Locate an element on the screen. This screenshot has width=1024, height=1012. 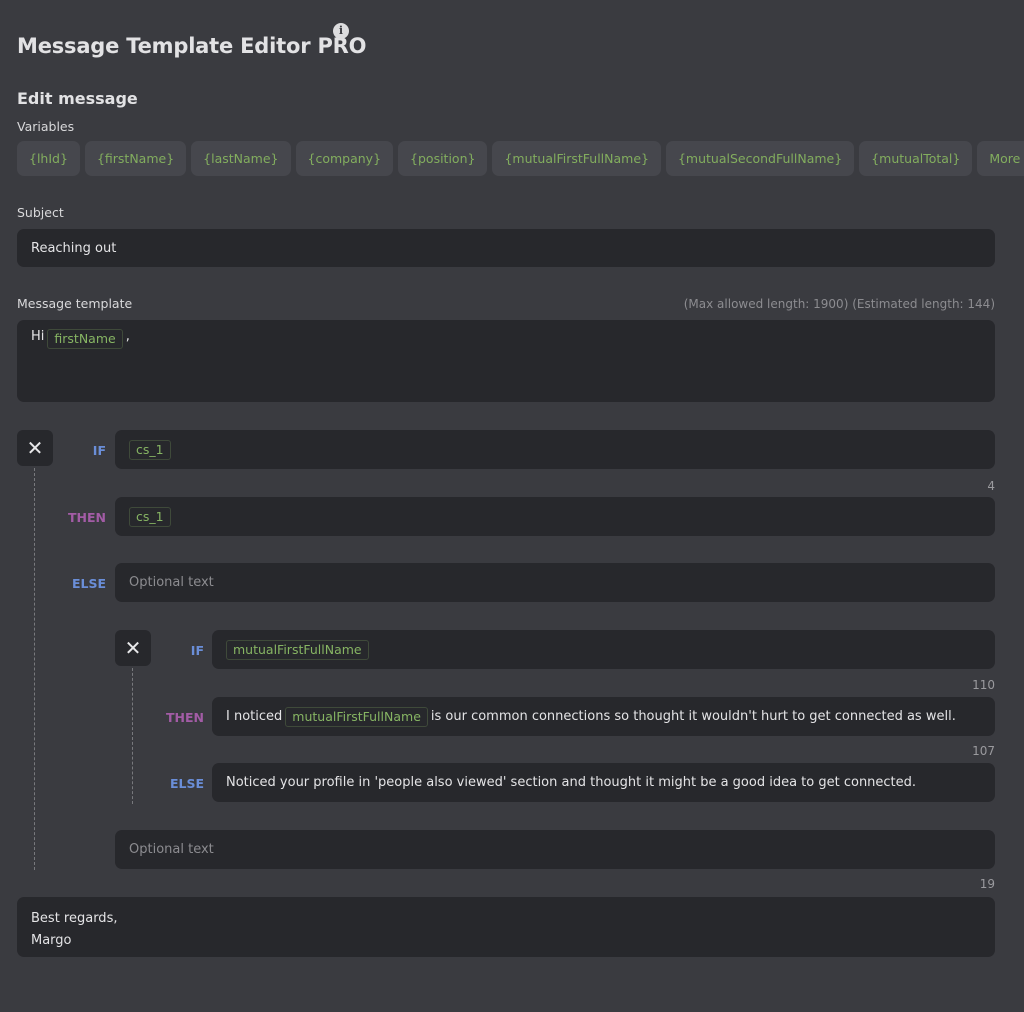
nested-if-label: IF is located at coordinates (197, 650).